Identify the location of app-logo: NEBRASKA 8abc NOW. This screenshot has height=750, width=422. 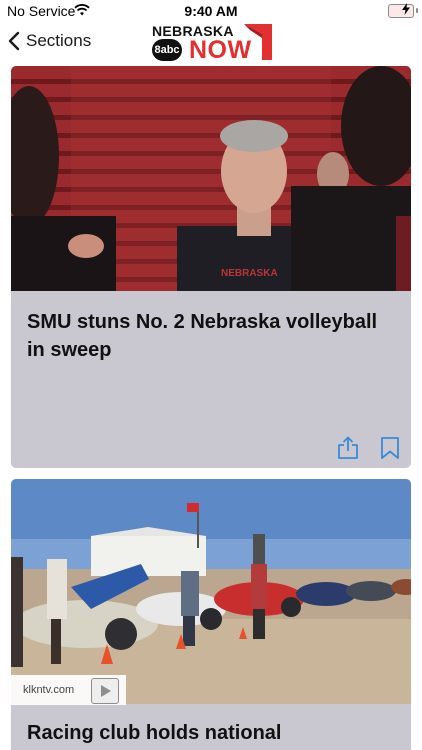
(214, 43).